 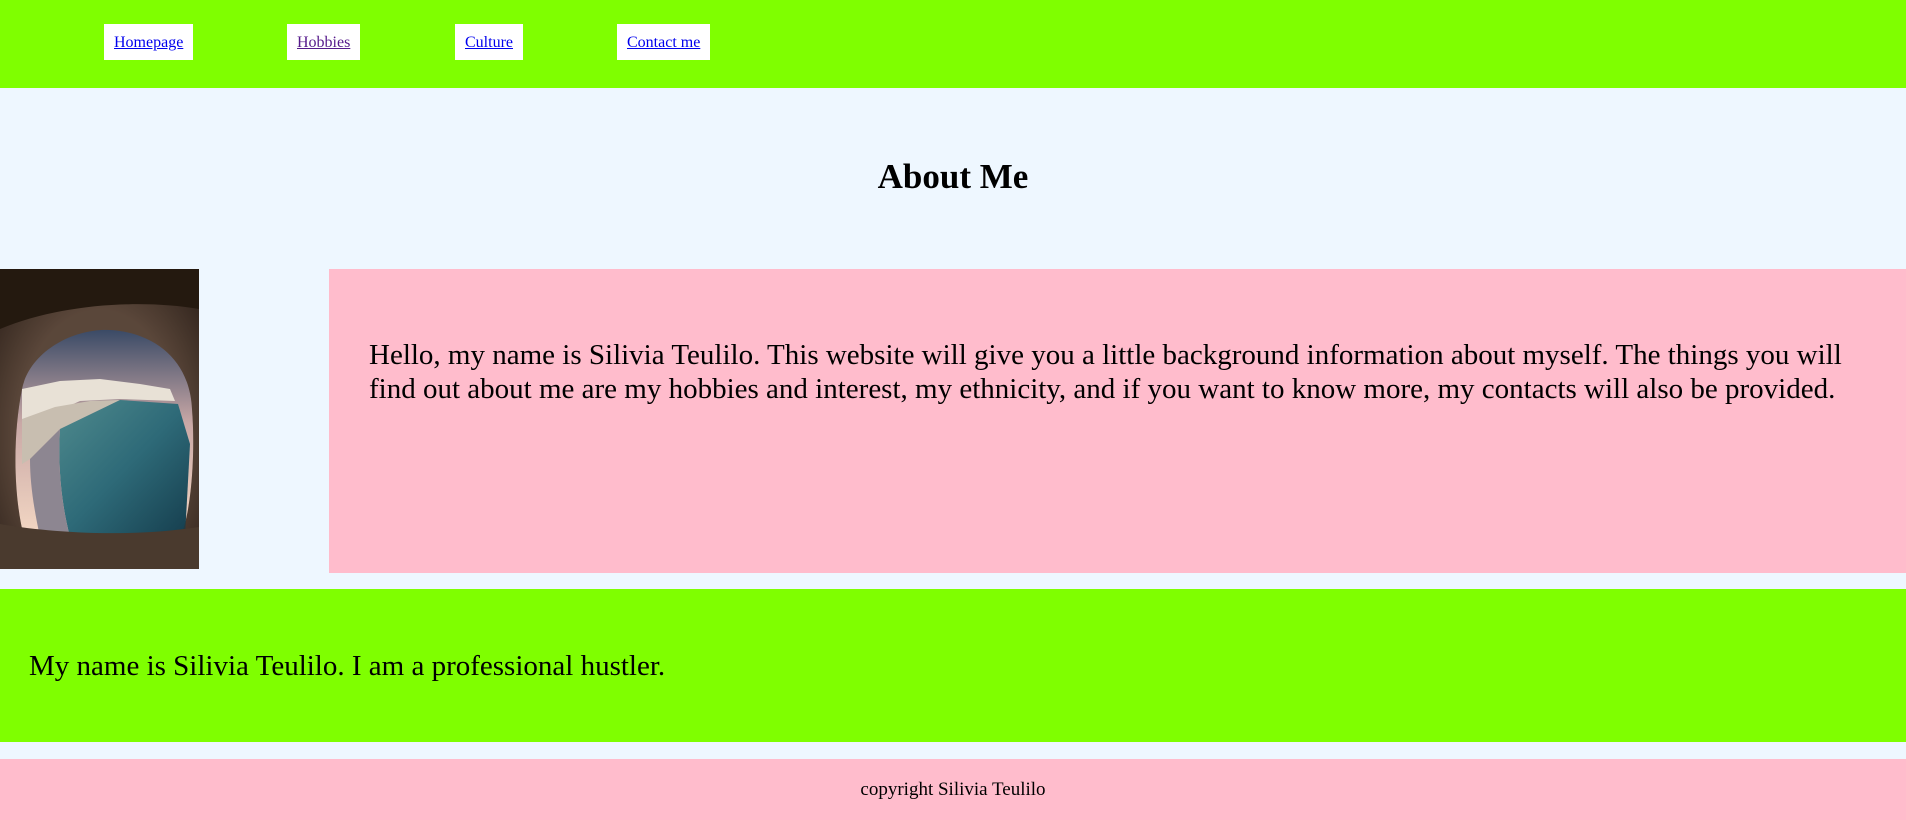 I want to click on top-nav: Homepage Hobbies Culture Contact me, so click(x=953, y=44).